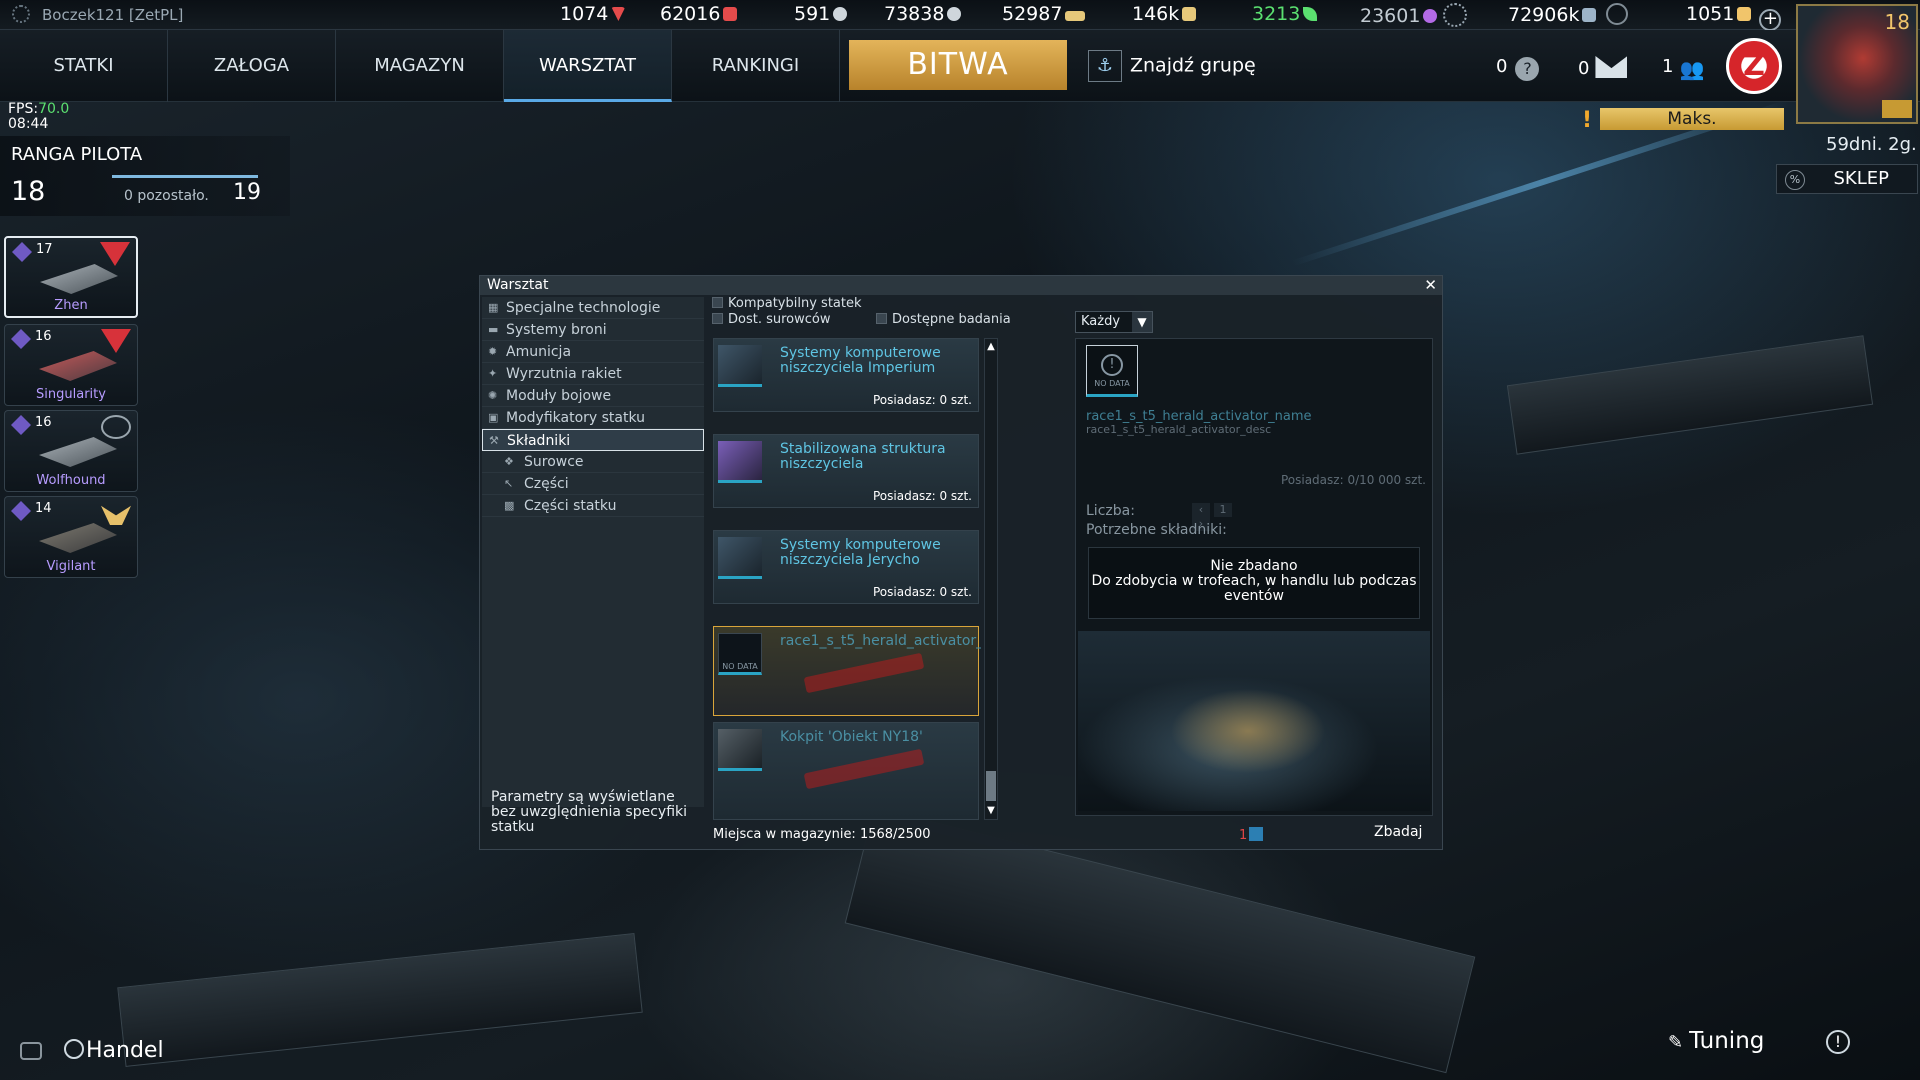 Image resolution: width=1920 pixels, height=1080 pixels. I want to click on resource-counter: 72906k, so click(1568, 14).